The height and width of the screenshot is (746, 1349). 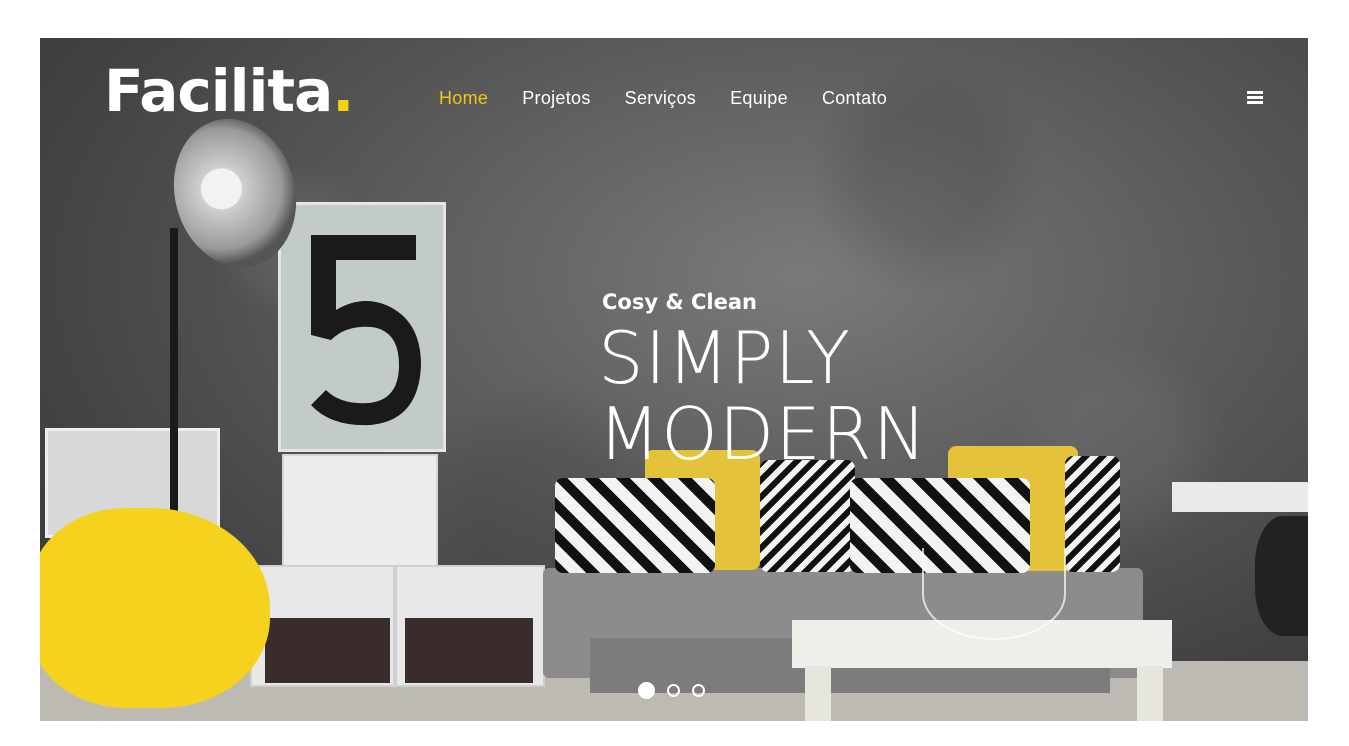 I want to click on slide-kicker: Cosy & Clean, so click(x=679, y=302).